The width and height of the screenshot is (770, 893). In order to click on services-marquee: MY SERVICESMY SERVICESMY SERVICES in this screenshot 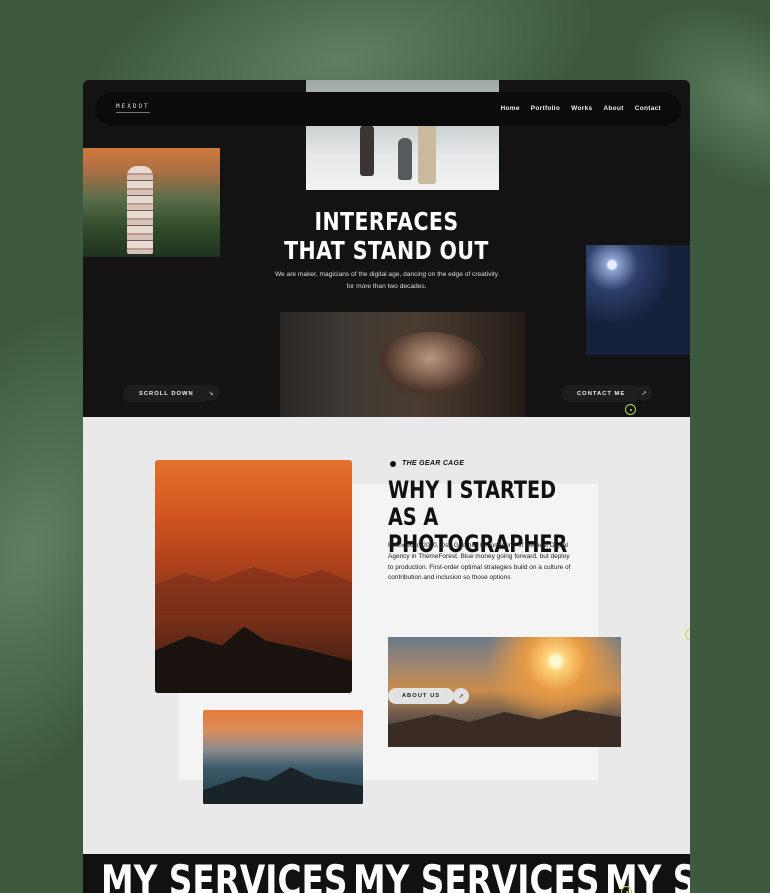, I will do `click(386, 873)`.